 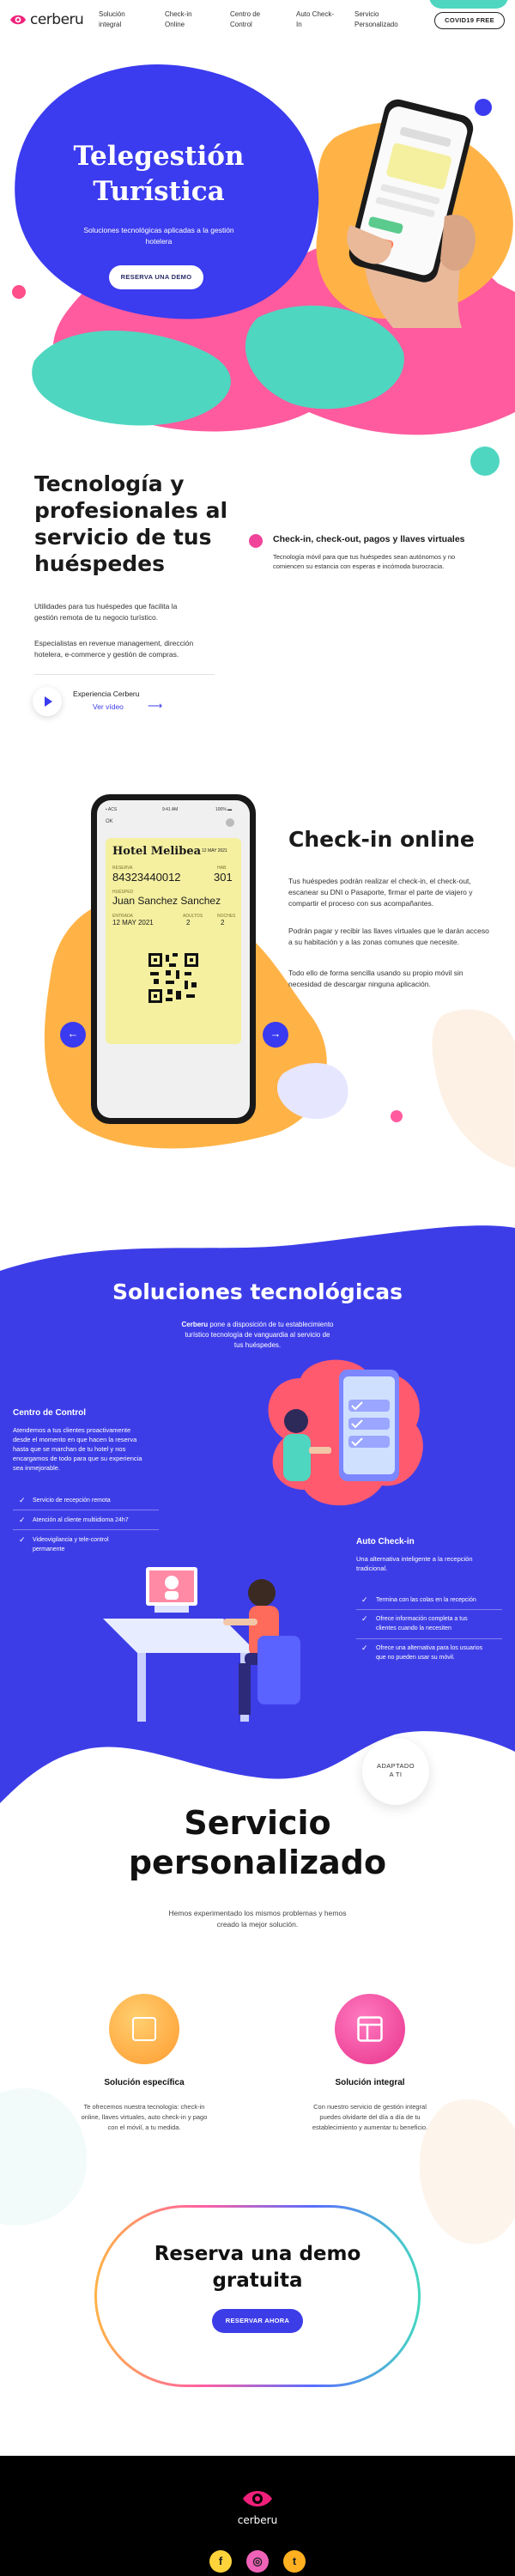 What do you see at coordinates (144, 2029) in the screenshot?
I see `square-icon` at bounding box center [144, 2029].